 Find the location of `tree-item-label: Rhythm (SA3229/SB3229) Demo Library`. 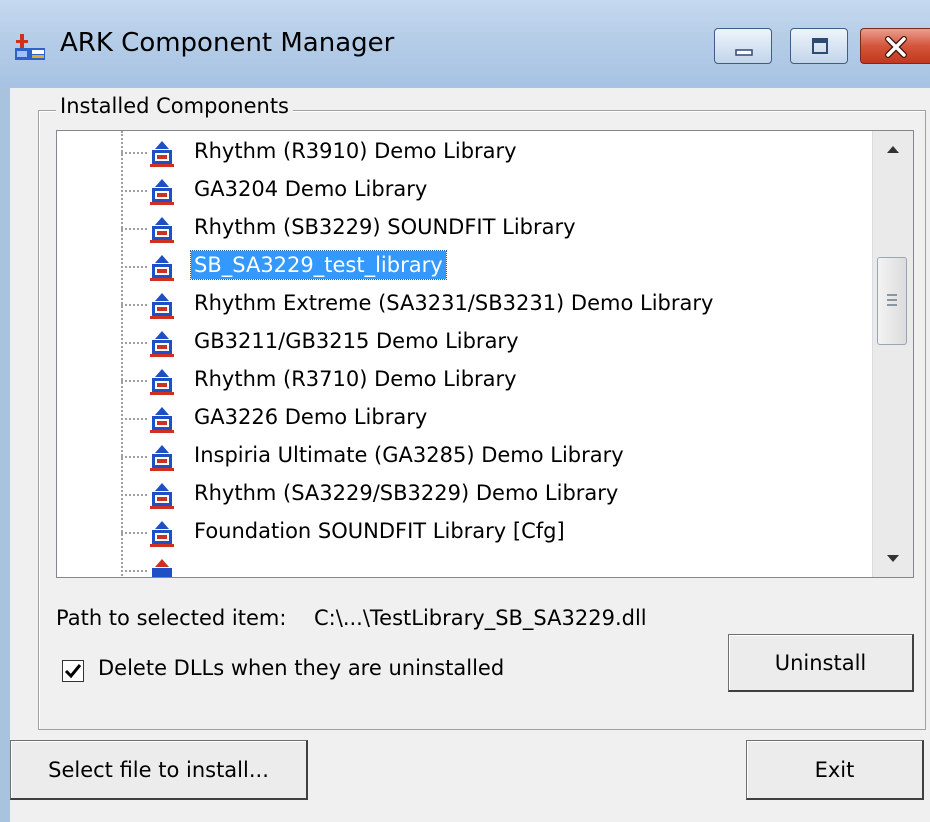

tree-item-label: Rhythm (SA3229/SB3229) Demo Library is located at coordinates (406, 493).